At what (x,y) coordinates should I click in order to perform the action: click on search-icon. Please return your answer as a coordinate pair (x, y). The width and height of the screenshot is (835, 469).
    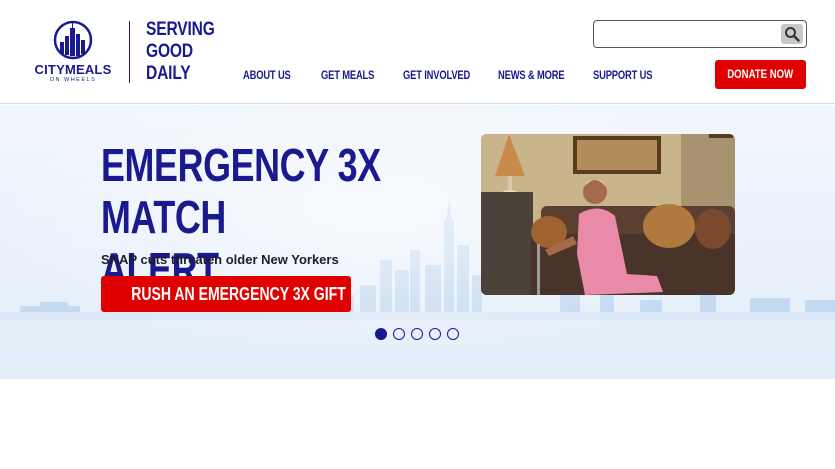
    Looking at the image, I should click on (792, 34).